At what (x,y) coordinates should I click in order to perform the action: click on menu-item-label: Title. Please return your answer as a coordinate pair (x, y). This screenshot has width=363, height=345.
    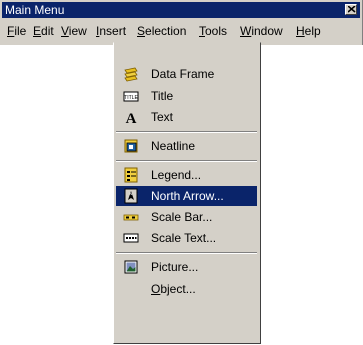
    Looking at the image, I should click on (162, 96).